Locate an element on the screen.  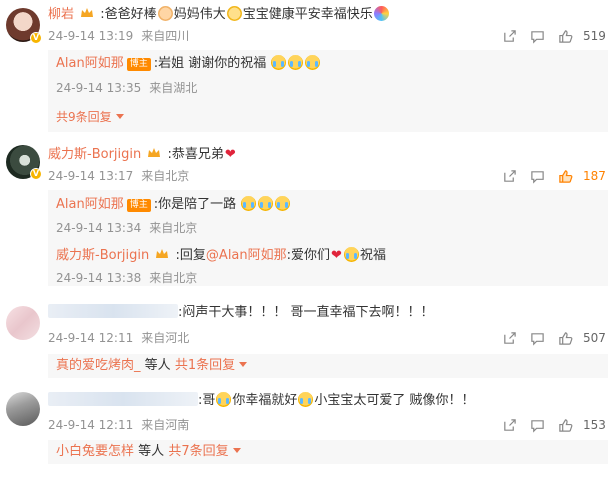
comment-text: 柳岩 :爸爸好棒 妈妈伟大 宝宝健康平安幸福快乐 is located at coordinates (219, 15).